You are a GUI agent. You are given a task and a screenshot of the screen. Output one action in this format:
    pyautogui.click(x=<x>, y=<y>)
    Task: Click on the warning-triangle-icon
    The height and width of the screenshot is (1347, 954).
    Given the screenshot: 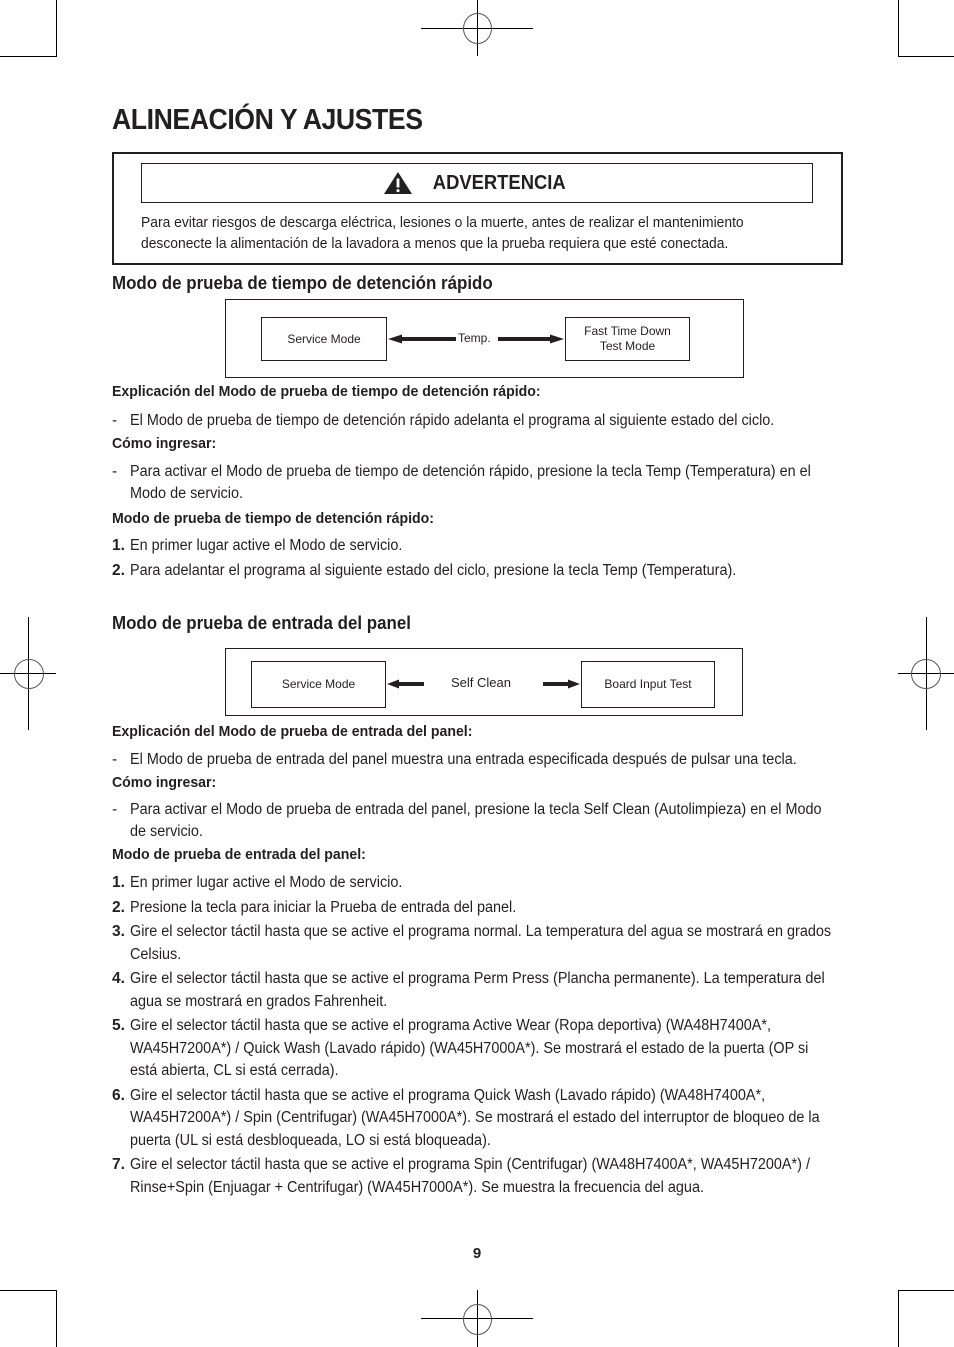 What is the action you would take?
    pyautogui.click(x=397, y=183)
    